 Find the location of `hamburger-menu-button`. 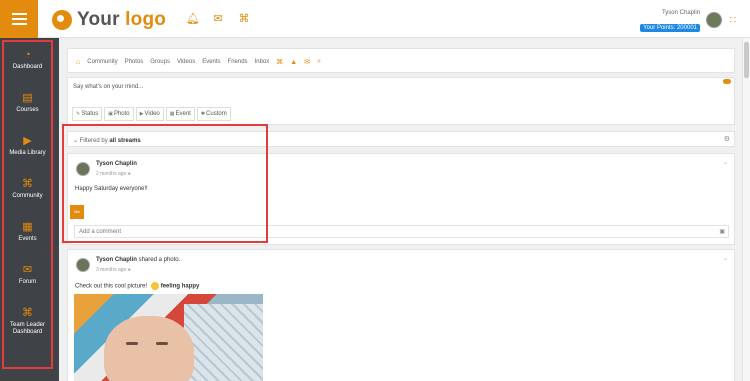

hamburger-menu-button is located at coordinates (19, 19).